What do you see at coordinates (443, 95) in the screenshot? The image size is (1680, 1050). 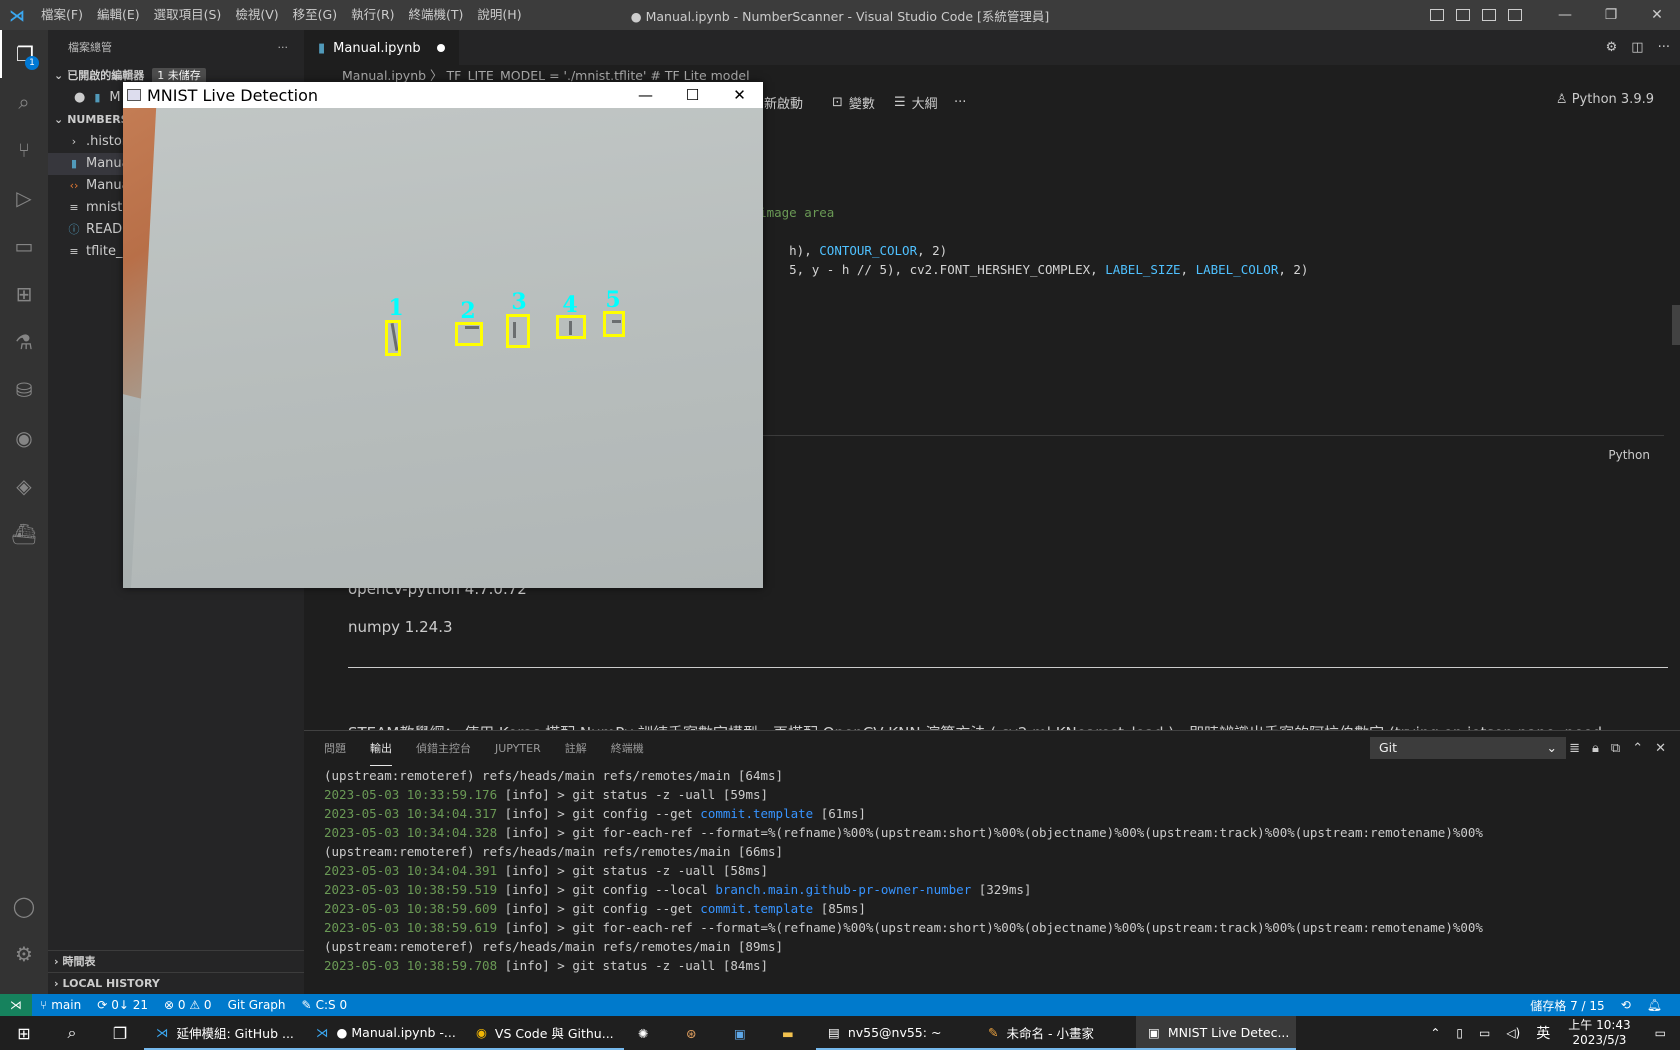 I see `mnist-titlebar: MNIST Live Detection — ☐ ✕` at bounding box center [443, 95].